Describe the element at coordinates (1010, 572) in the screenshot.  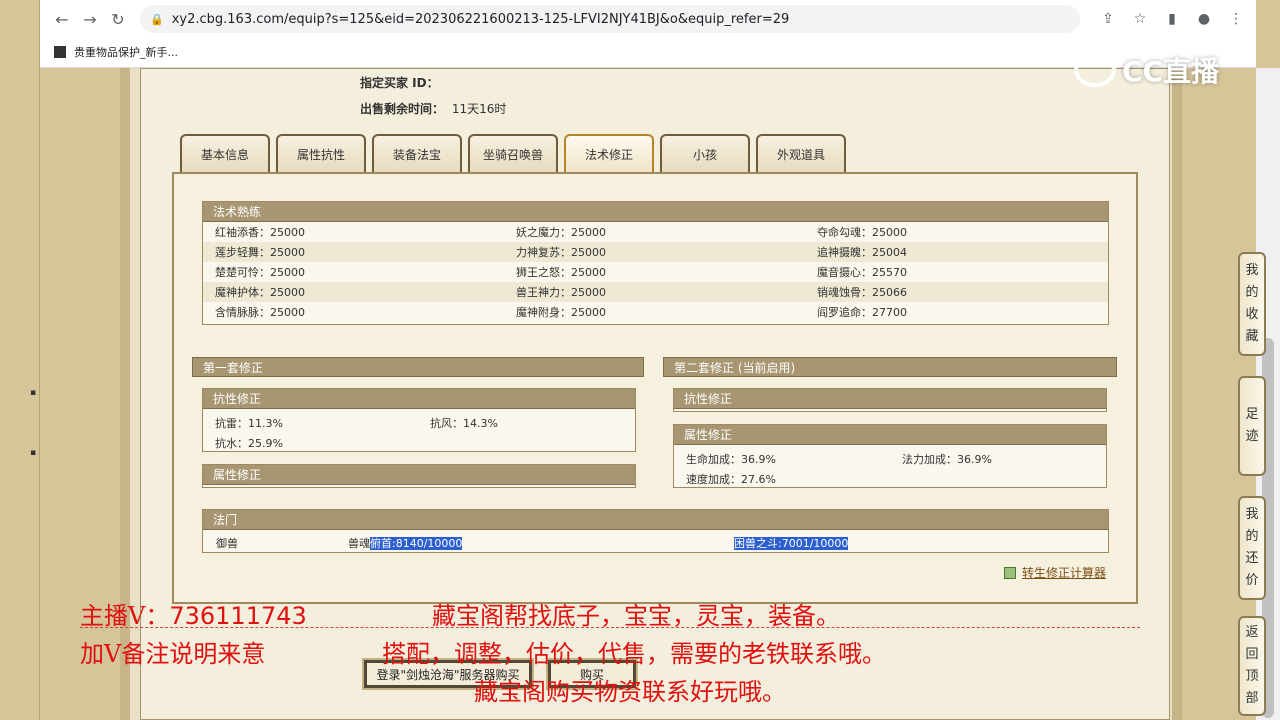
I see `calculator-icon` at that location.